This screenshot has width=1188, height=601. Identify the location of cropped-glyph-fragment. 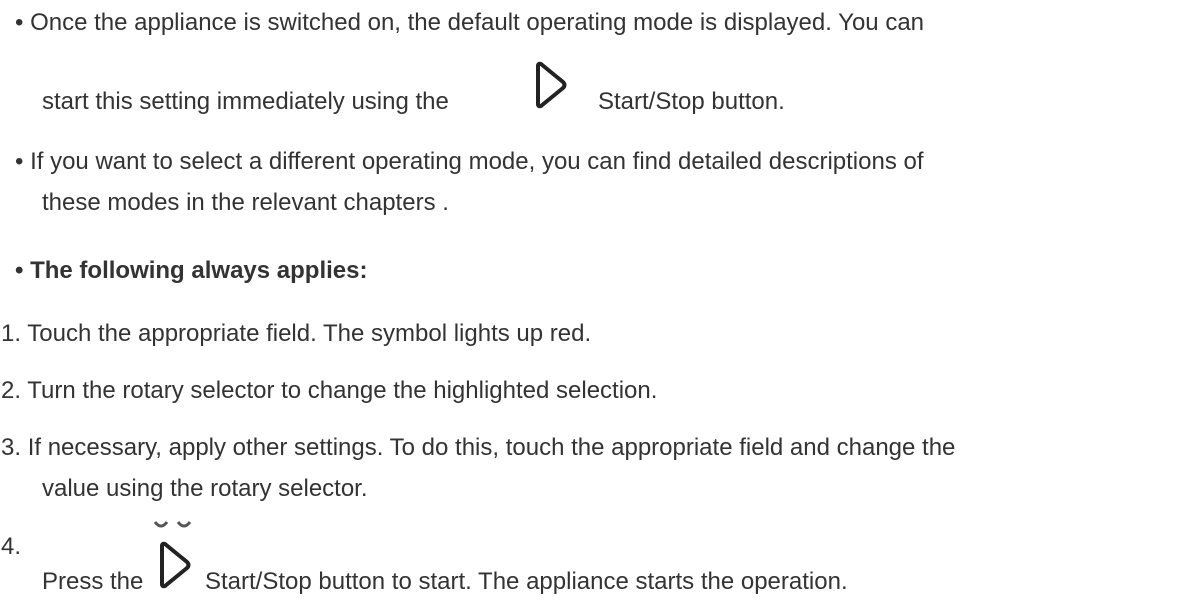
(176, 526).